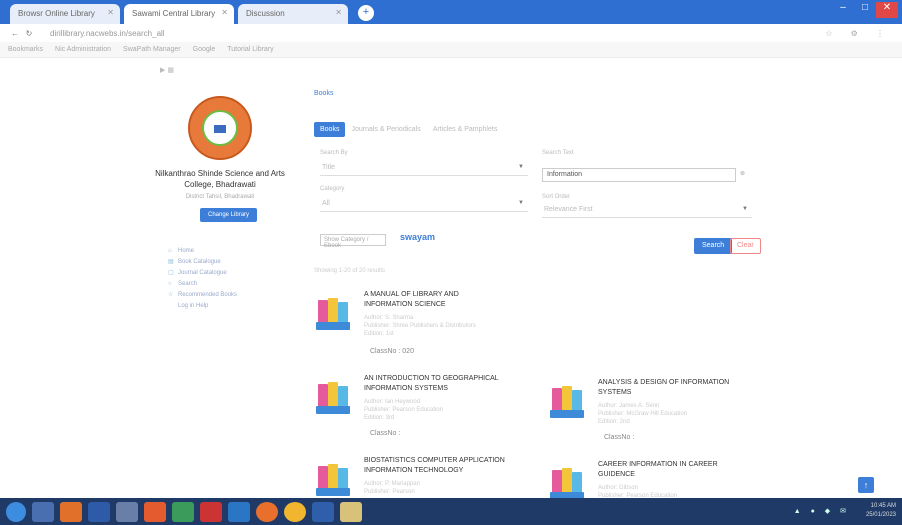 The image size is (902, 525). Describe the element at coordinates (83, 49) in the screenshot. I see `bookmark-item: Nic Administration` at that location.